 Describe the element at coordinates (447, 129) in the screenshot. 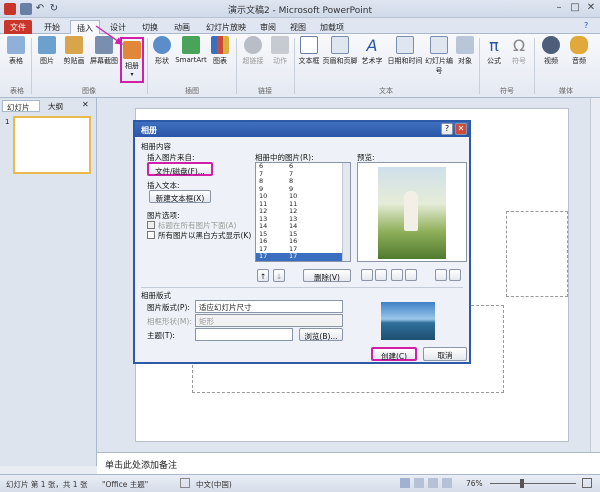

I see `dialog-help-button: ?` at that location.